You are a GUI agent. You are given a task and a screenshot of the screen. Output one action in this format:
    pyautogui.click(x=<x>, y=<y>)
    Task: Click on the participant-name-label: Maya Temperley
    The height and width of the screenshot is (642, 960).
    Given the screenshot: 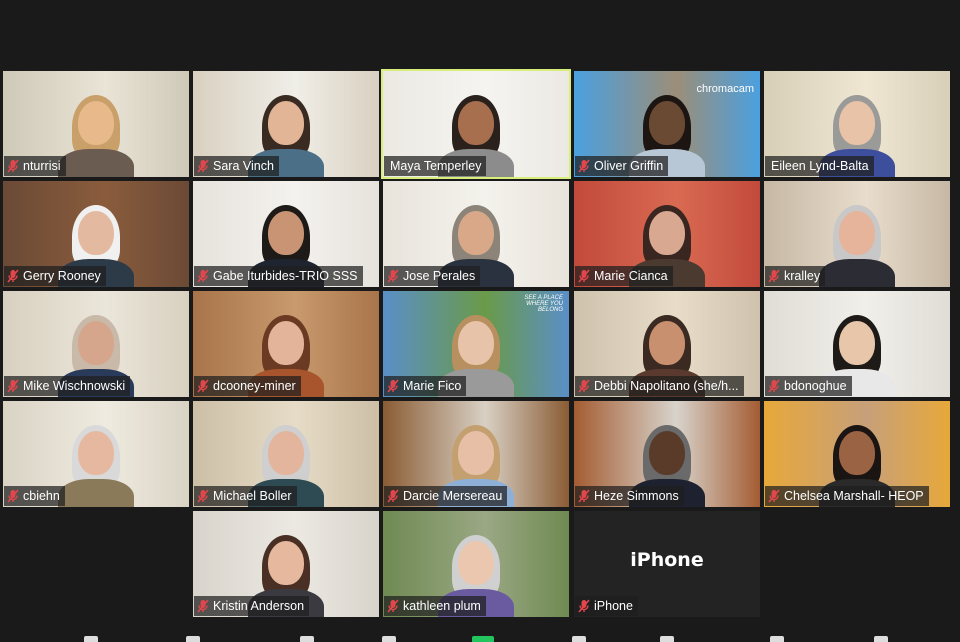 What is the action you would take?
    pyautogui.click(x=435, y=166)
    